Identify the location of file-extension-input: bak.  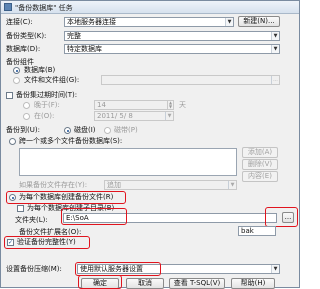
(257, 231).